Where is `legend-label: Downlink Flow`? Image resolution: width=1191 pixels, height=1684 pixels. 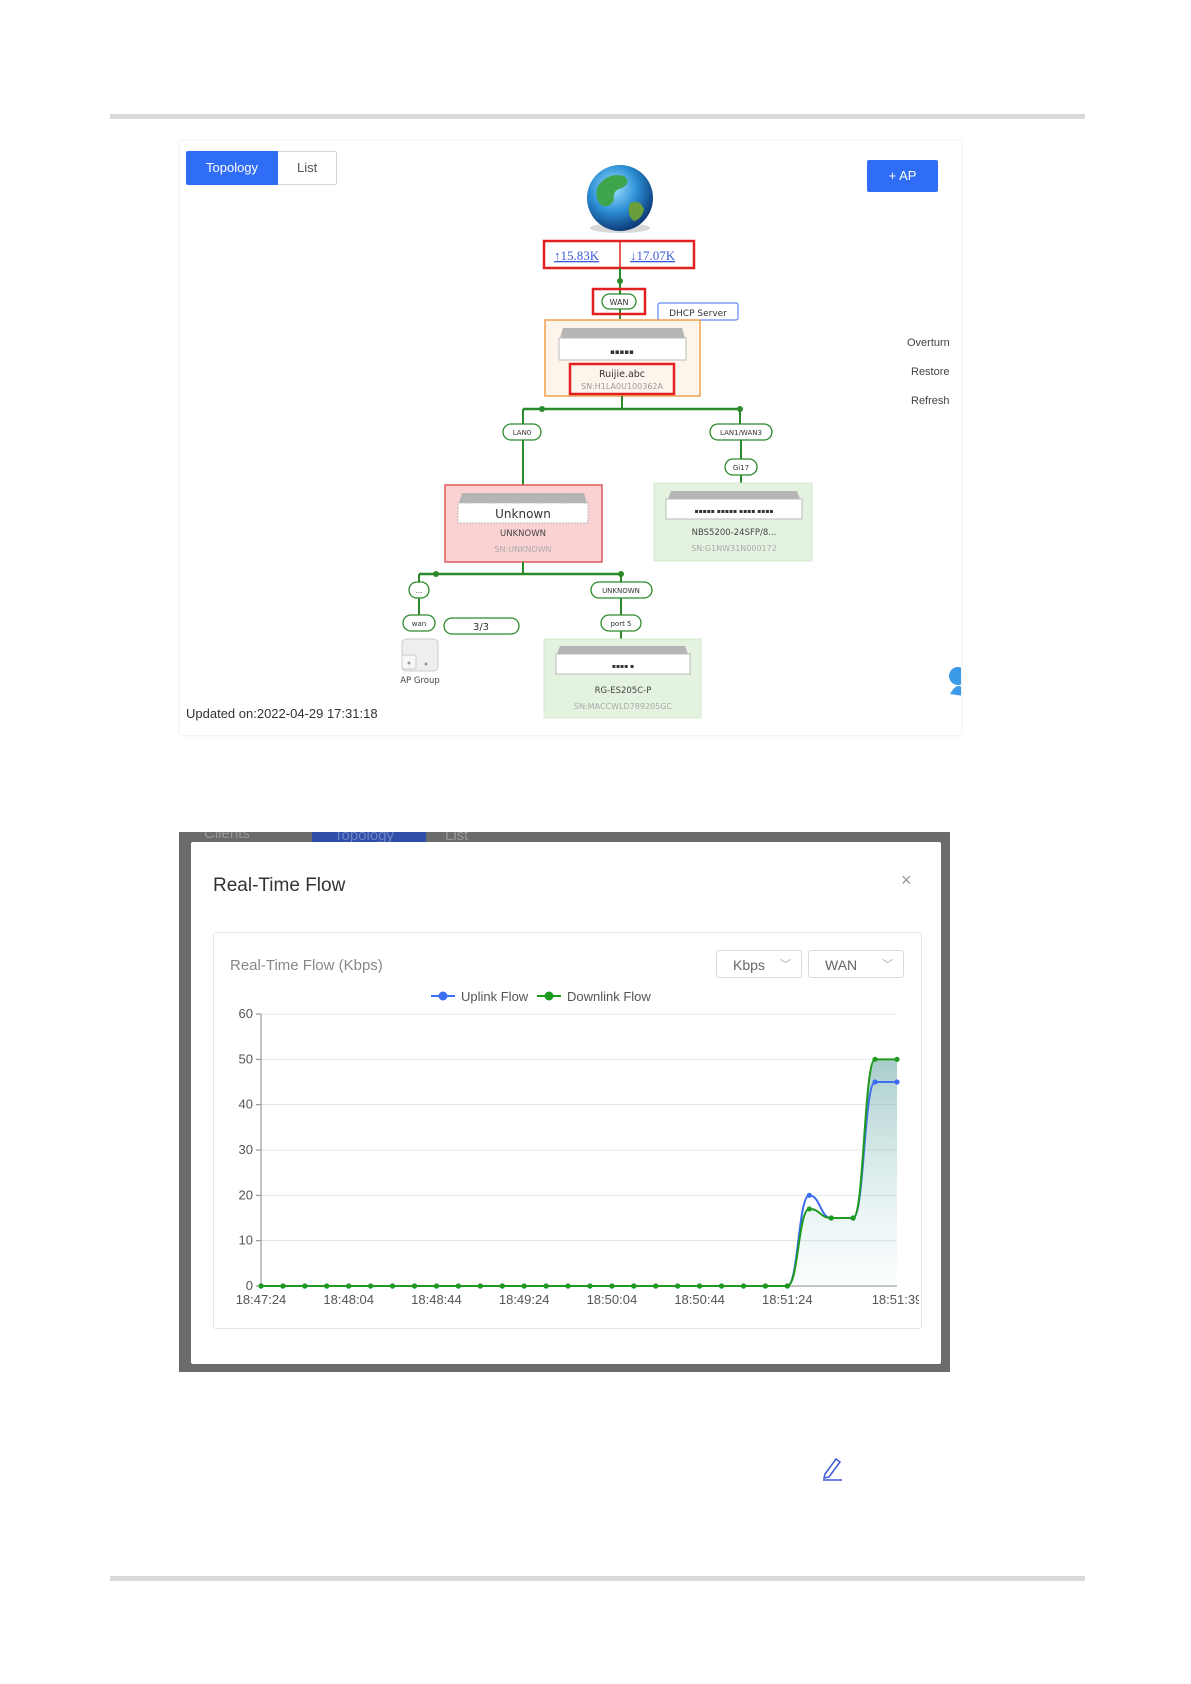 legend-label: Downlink Flow is located at coordinates (609, 996).